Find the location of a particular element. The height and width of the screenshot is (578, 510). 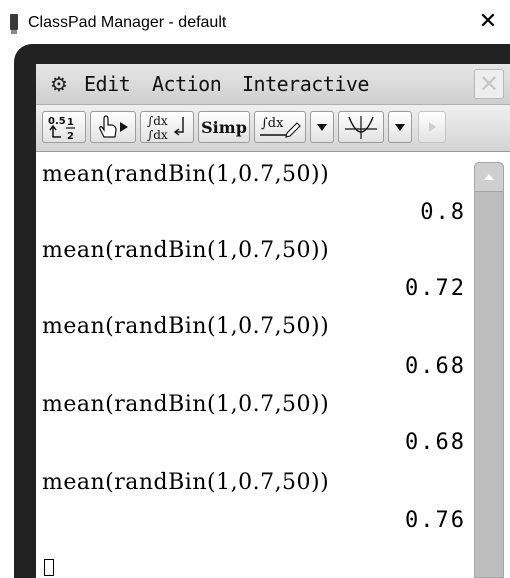

svg-text: 0.5 is located at coordinates (57, 121).